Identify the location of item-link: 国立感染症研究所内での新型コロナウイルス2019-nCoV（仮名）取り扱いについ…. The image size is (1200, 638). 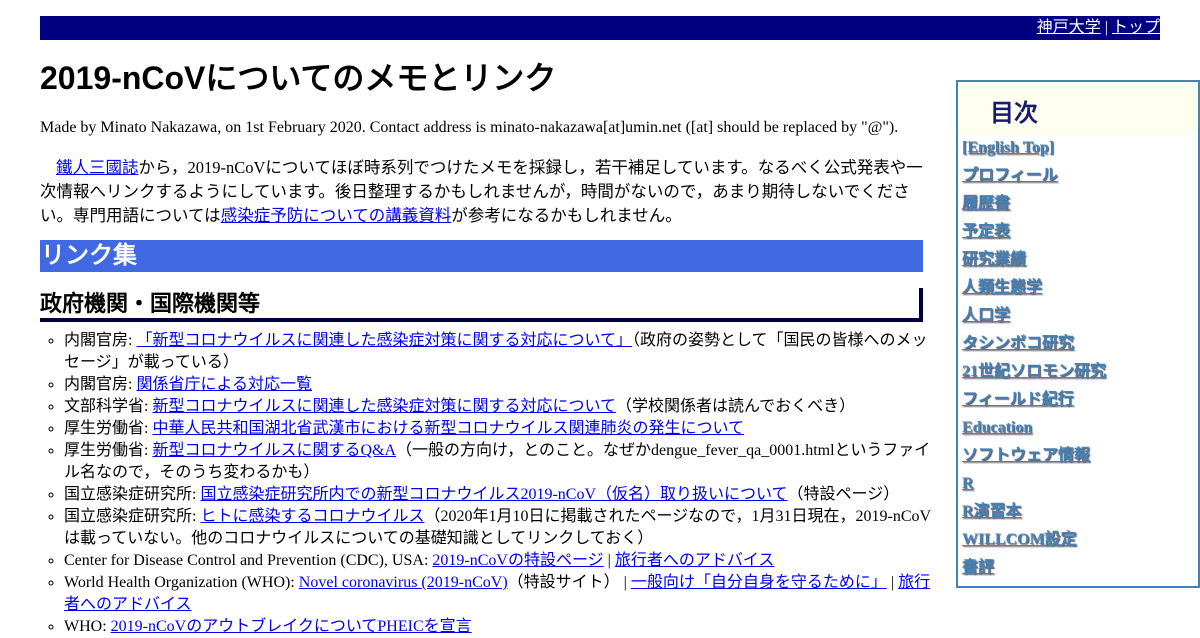
(493, 494).